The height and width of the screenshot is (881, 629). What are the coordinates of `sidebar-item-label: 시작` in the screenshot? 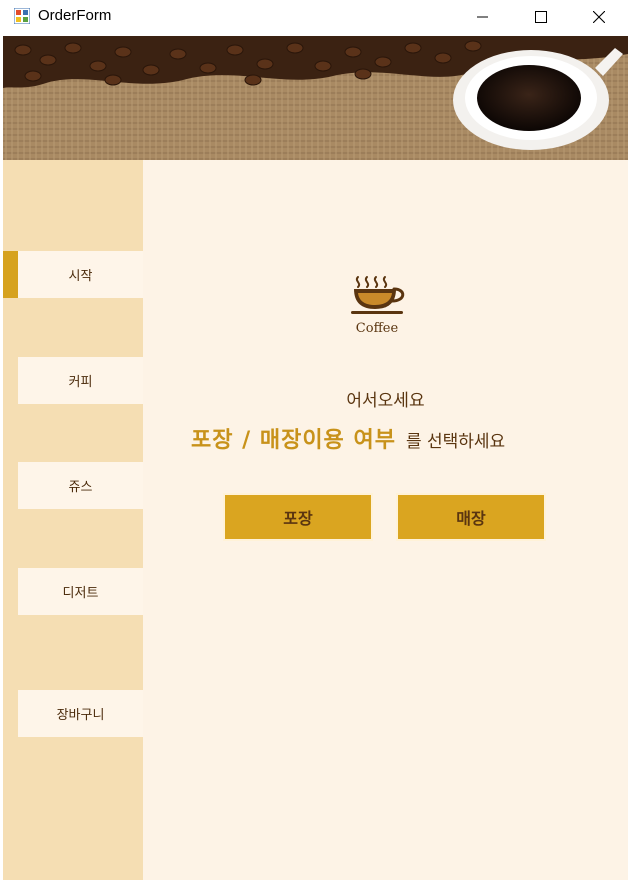 It's located at (80, 276).